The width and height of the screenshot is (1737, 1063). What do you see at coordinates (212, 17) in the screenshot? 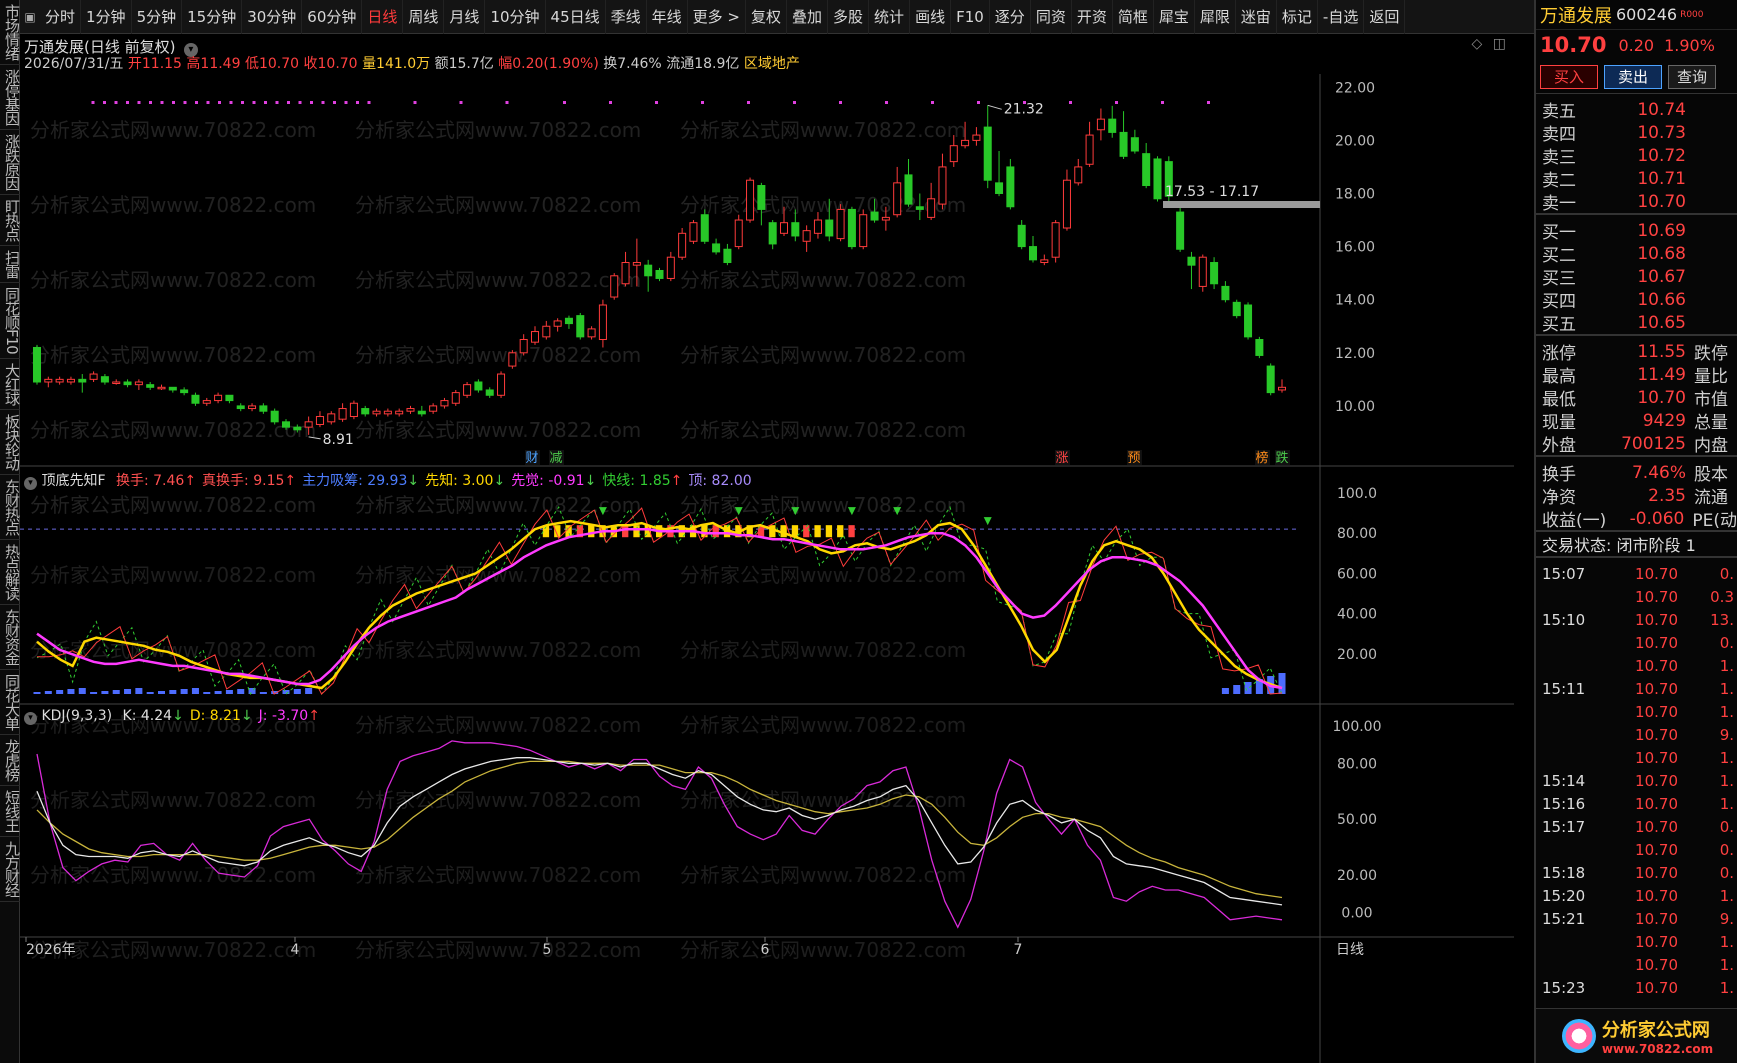
I see `toolbar-button: 15分钟` at bounding box center [212, 17].